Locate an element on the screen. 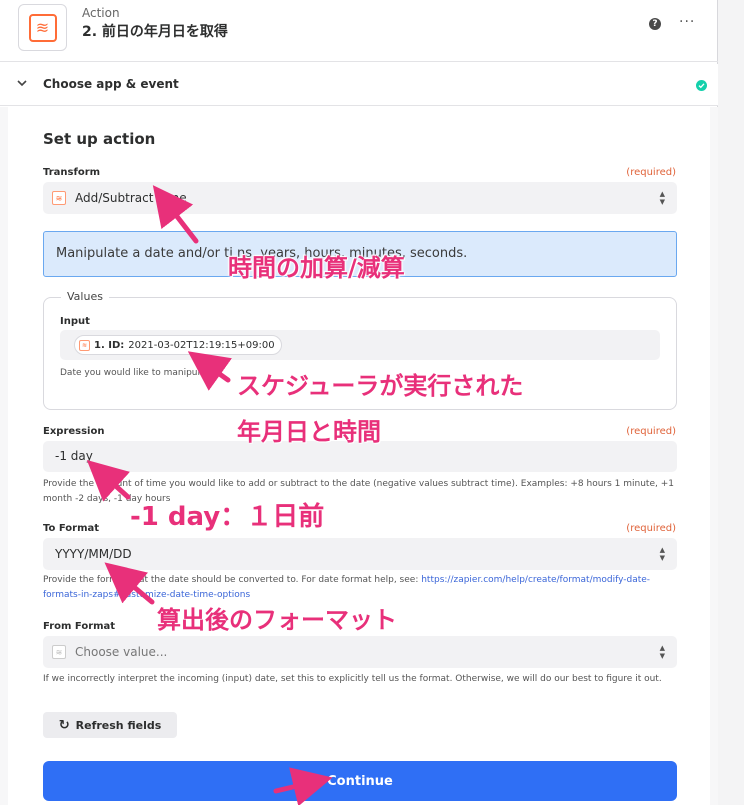 The image size is (744, 805). from-format-label: From Format is located at coordinates (79, 626).